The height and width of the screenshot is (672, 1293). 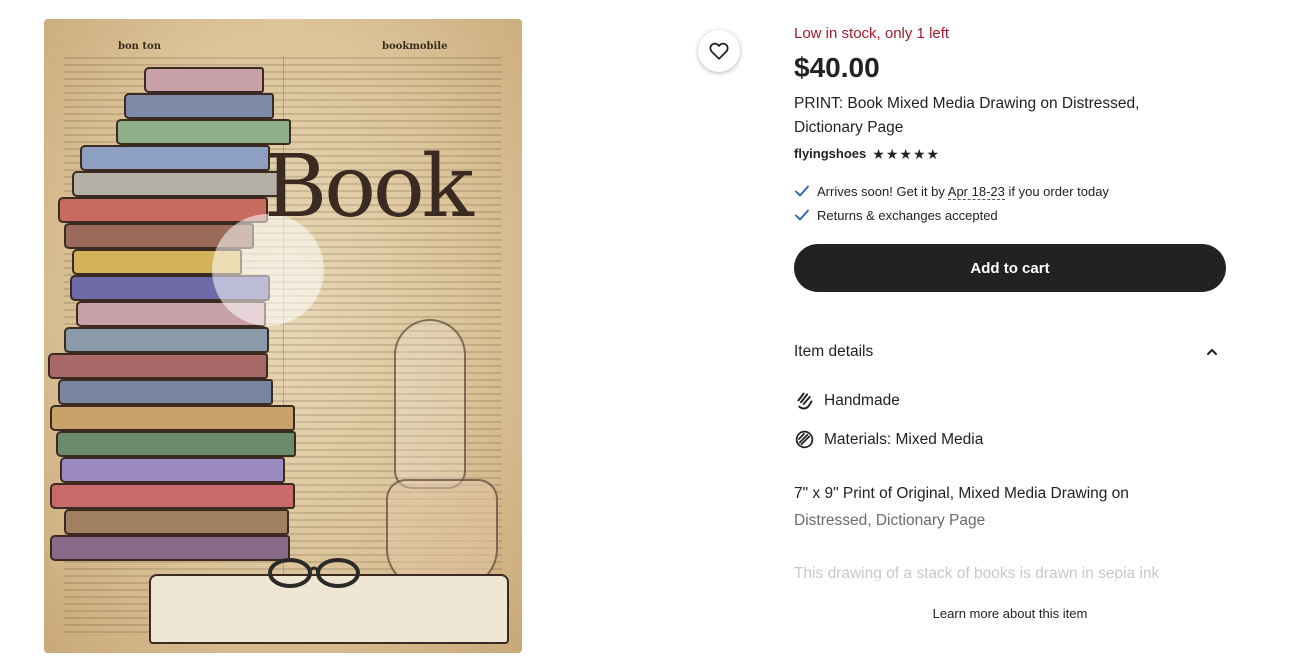 I want to click on dictionary-guide-word-right: bookmobile, so click(x=415, y=46).